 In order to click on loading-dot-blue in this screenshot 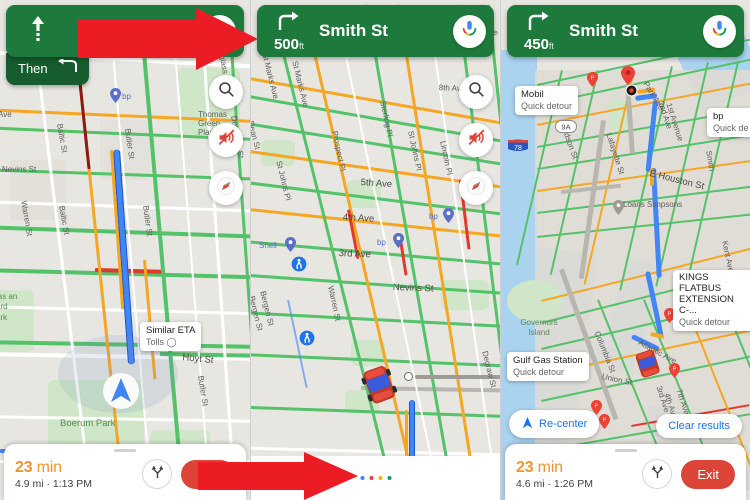, I will do `click(362, 478)`.